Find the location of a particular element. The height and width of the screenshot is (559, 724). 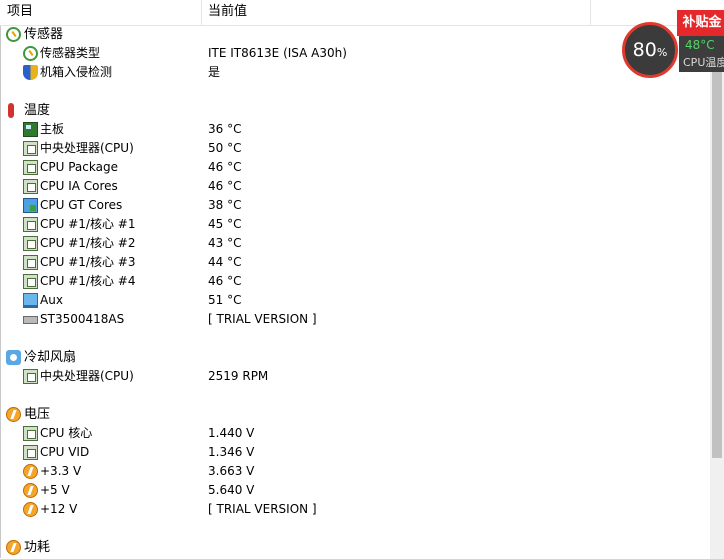

cpu-temp-value: 48°C is located at coordinates (700, 45).